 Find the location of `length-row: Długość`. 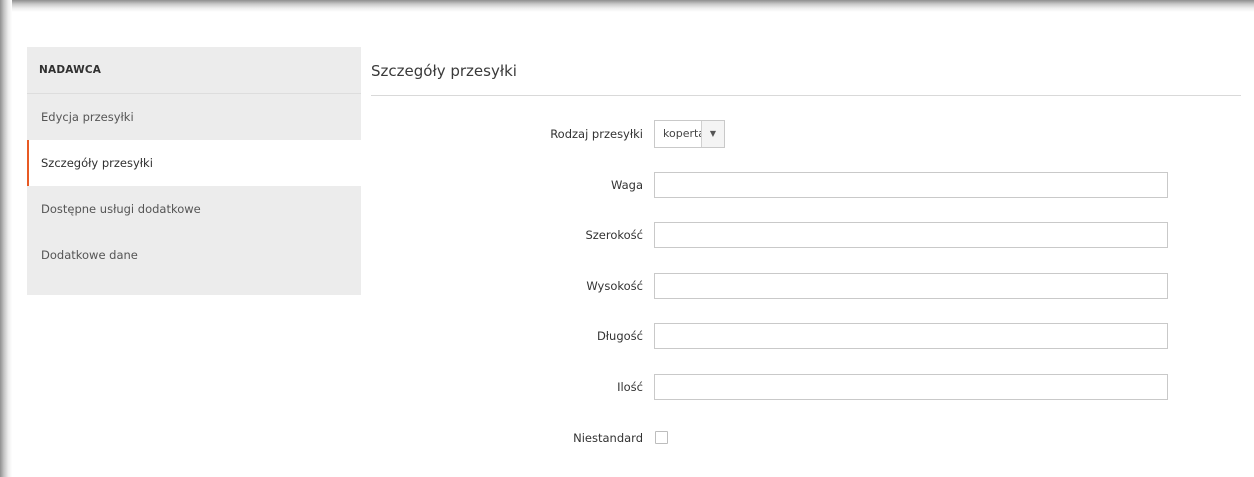

length-row: Długość is located at coordinates (806, 336).